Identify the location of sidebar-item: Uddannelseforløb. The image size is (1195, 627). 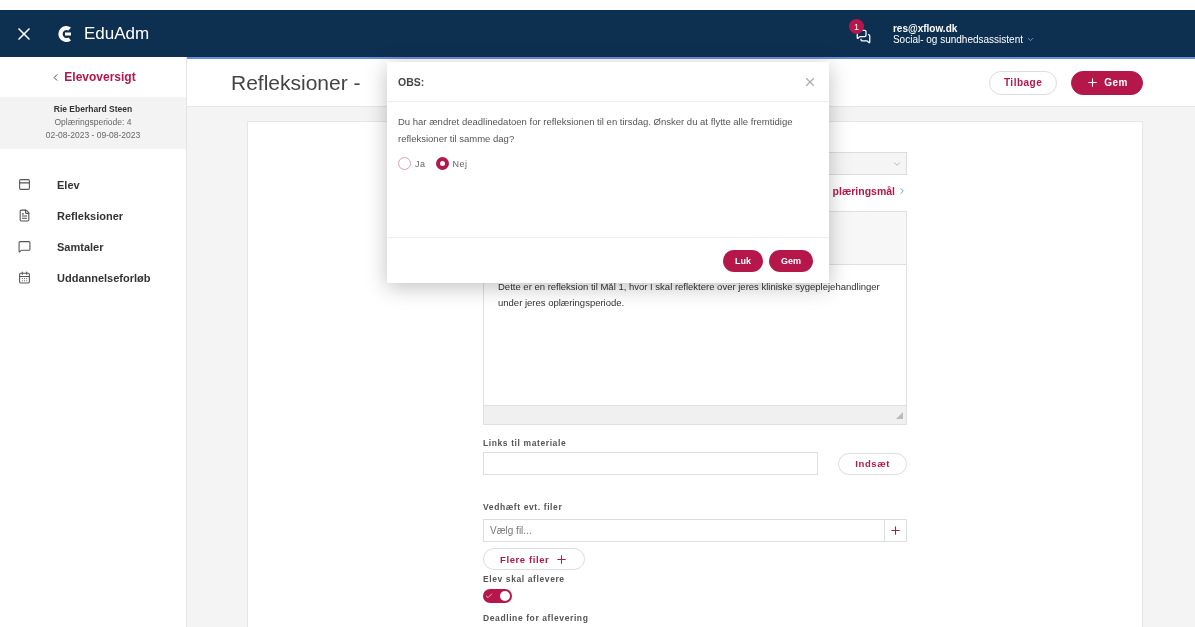
(93, 277).